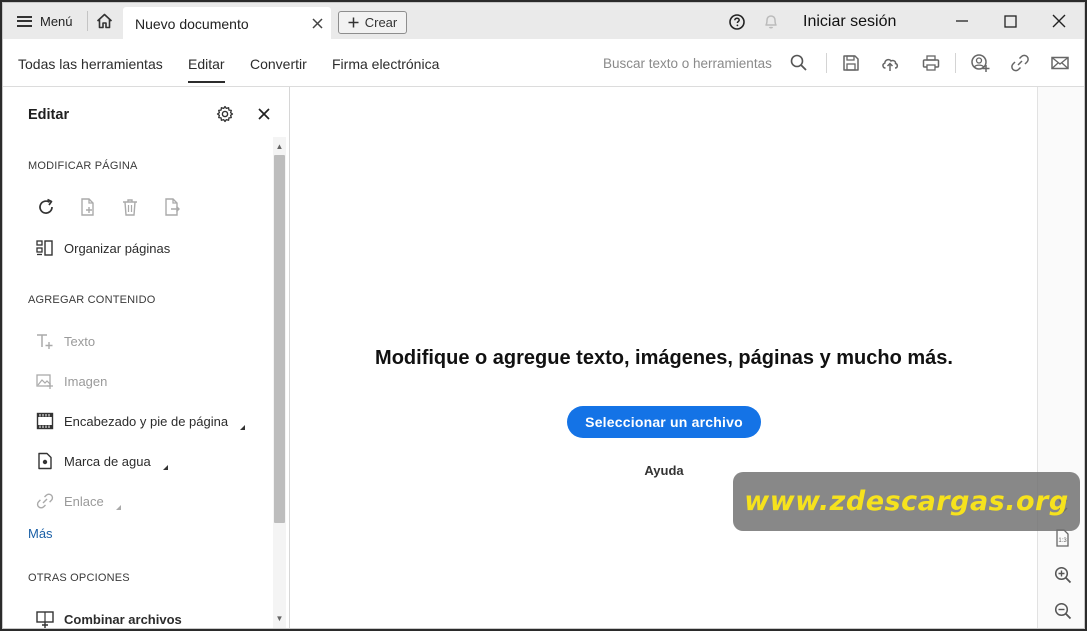 The height and width of the screenshot is (631, 1087). Describe the element at coordinates (83, 166) in the screenshot. I see `section-heading-modify-page: MODIFICAR PÁGINA` at that location.